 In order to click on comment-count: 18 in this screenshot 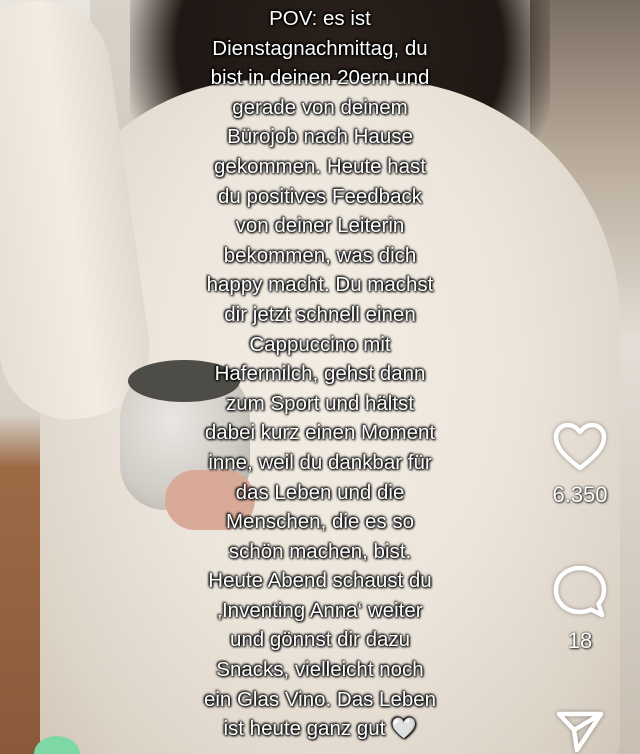, I will do `click(580, 640)`.